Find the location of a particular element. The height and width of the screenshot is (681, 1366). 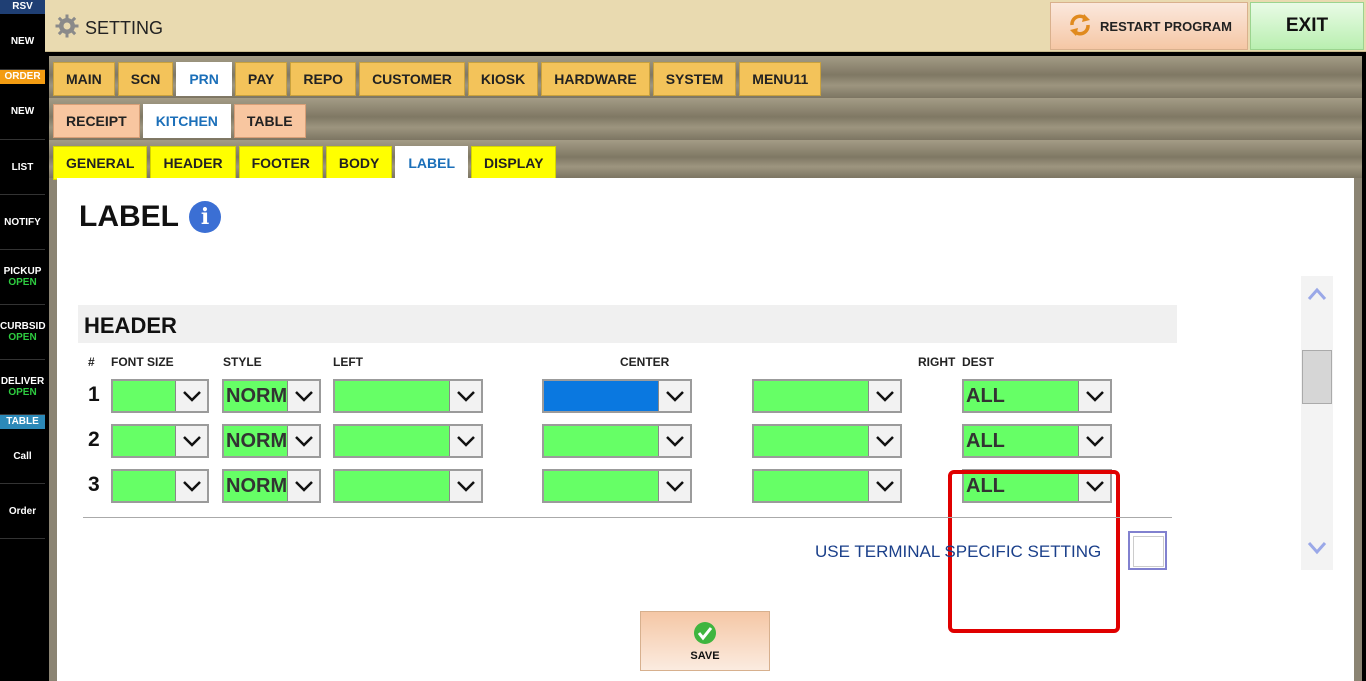

tab-general: GENERAL is located at coordinates (100, 163).